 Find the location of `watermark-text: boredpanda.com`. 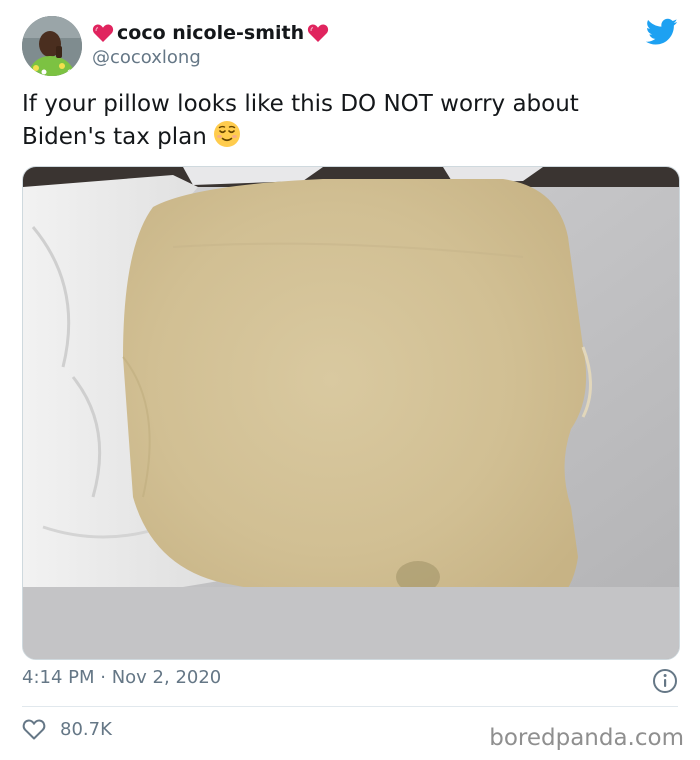

watermark-text: boredpanda.com is located at coordinates (586, 738).